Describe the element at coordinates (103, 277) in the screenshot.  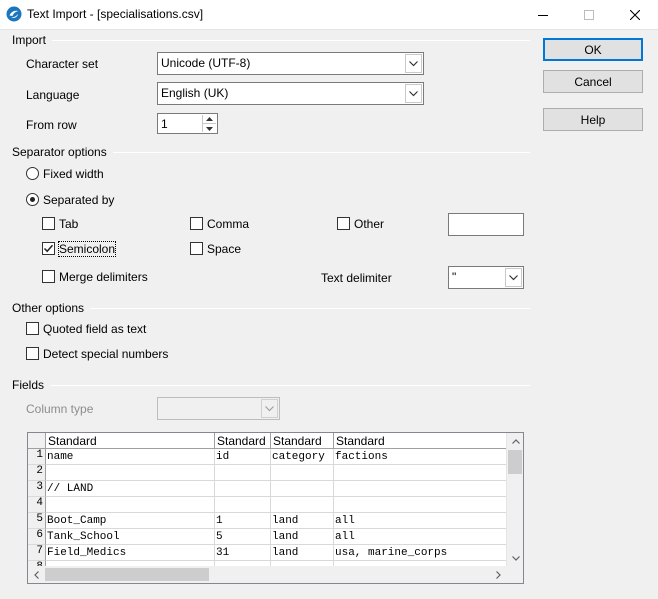
I see `merge-delimiters-label: Merge delimiters` at that location.